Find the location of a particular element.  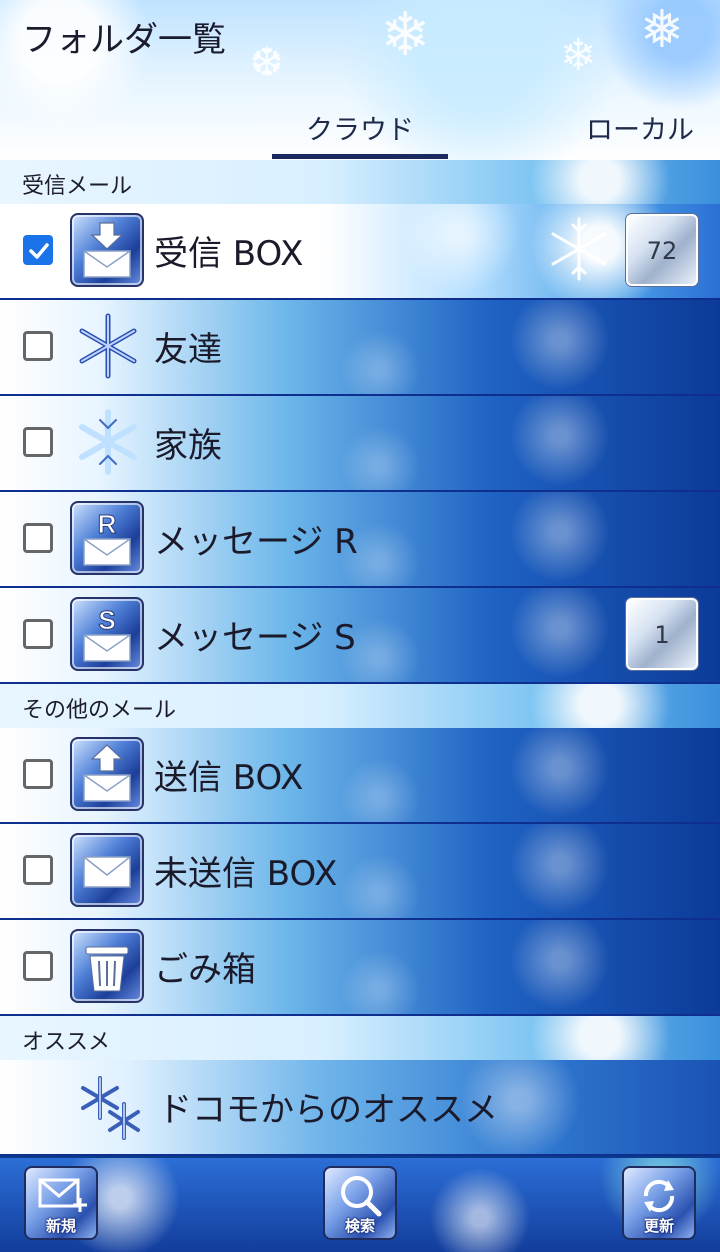

app-header: ❄ ❄ ❅ ❆ フォルダ一覧 クラウド ローカル is located at coordinates (360, 80).